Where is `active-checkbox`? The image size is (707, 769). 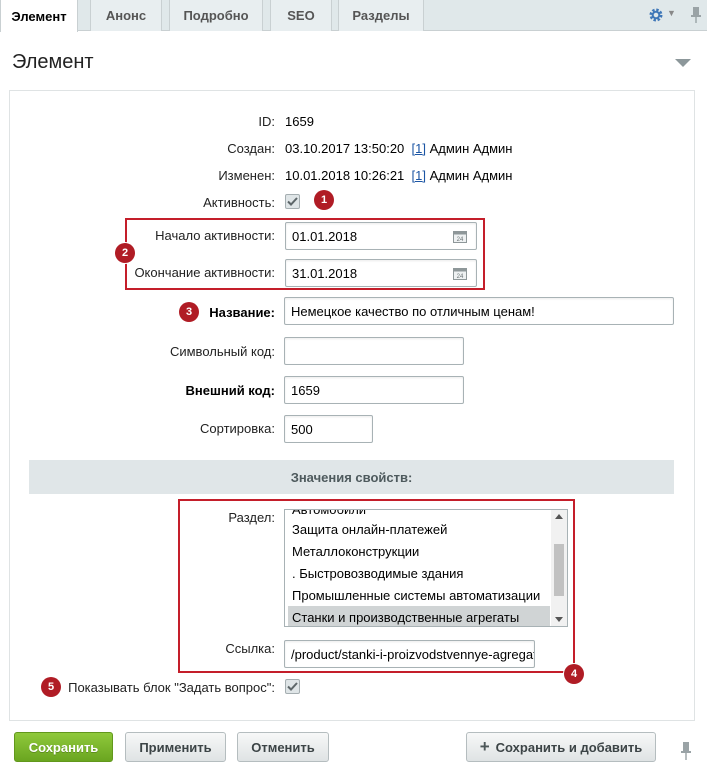 active-checkbox is located at coordinates (292, 201).